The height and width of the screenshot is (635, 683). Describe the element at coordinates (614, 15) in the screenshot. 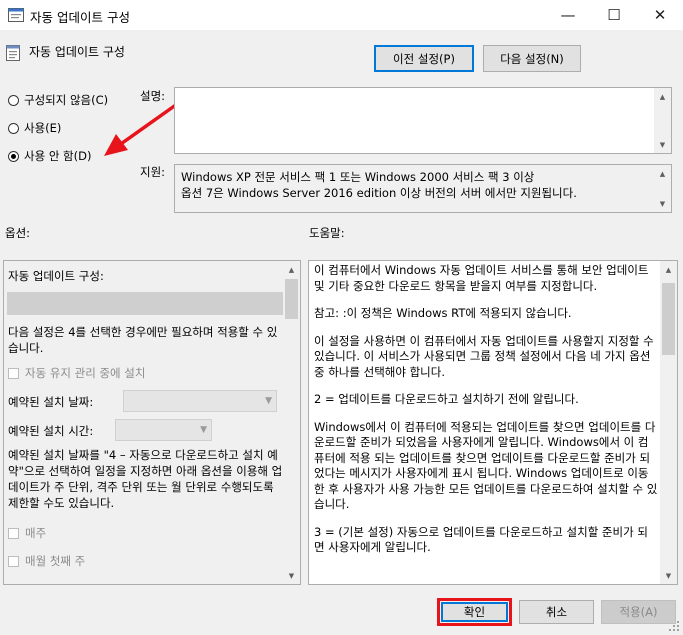

I see `maximize-button: ☐` at that location.